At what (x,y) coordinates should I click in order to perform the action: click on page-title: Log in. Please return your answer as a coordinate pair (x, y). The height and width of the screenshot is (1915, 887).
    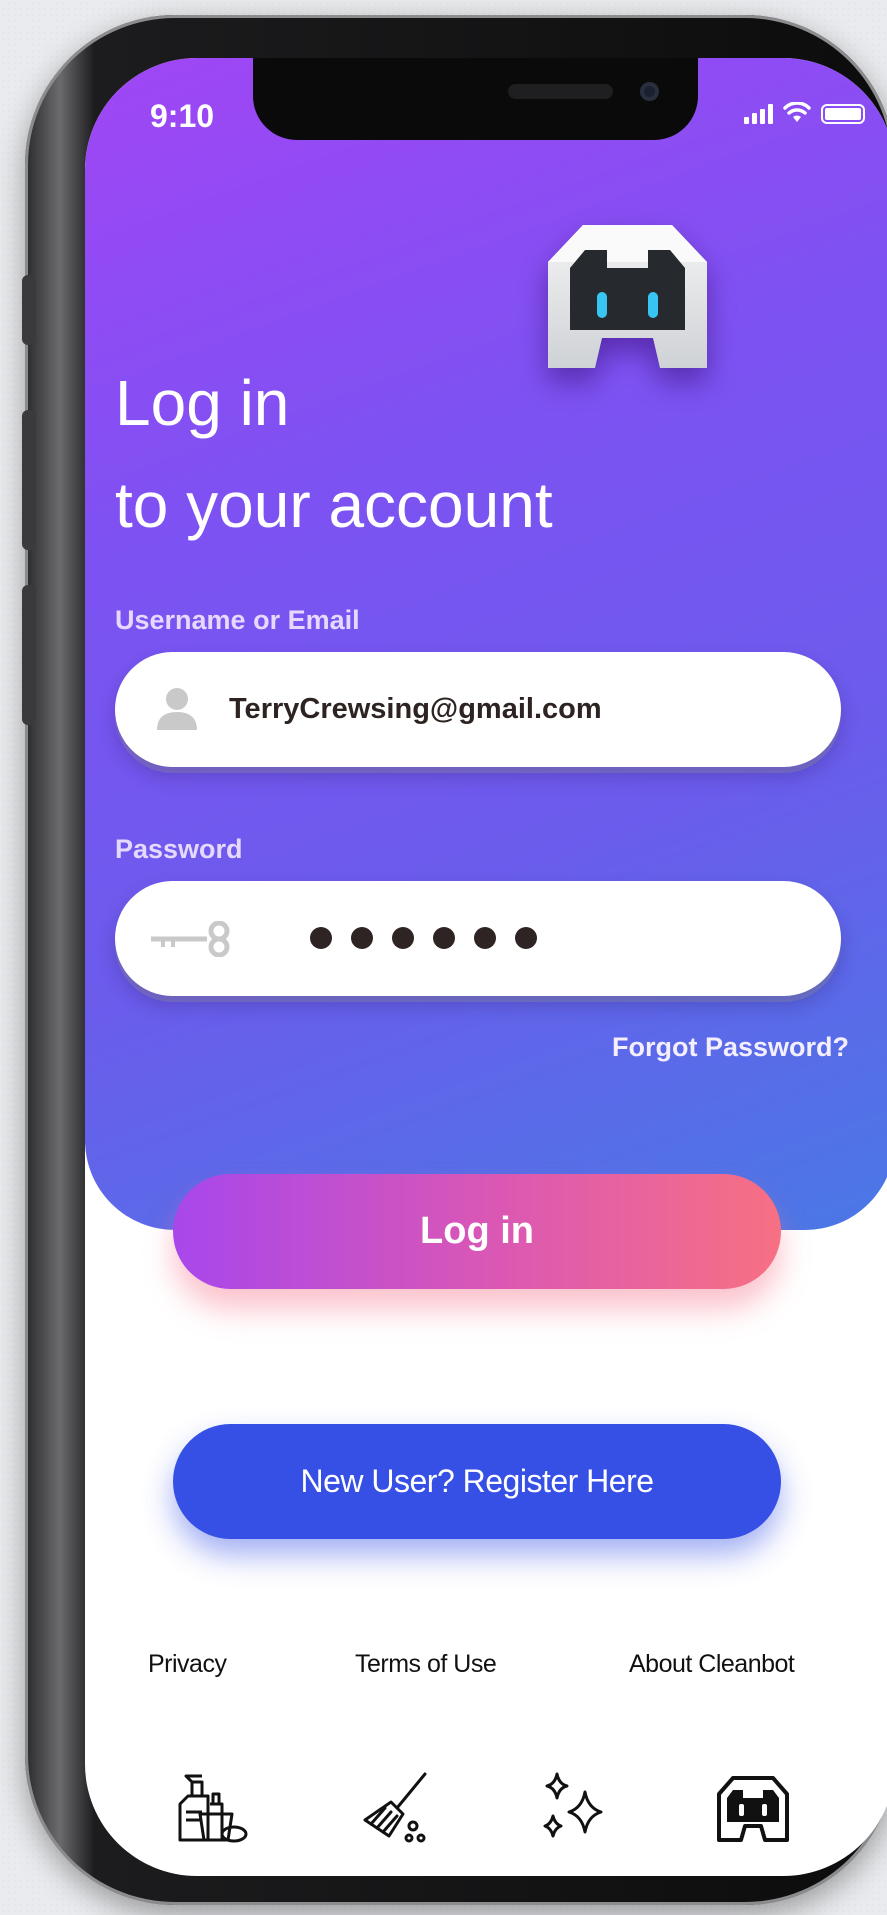
    Looking at the image, I should click on (202, 403).